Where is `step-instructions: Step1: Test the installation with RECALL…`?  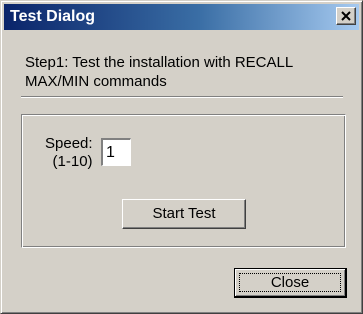 step-instructions: Step1: Test the installation with RECALL… is located at coordinates (185, 72).